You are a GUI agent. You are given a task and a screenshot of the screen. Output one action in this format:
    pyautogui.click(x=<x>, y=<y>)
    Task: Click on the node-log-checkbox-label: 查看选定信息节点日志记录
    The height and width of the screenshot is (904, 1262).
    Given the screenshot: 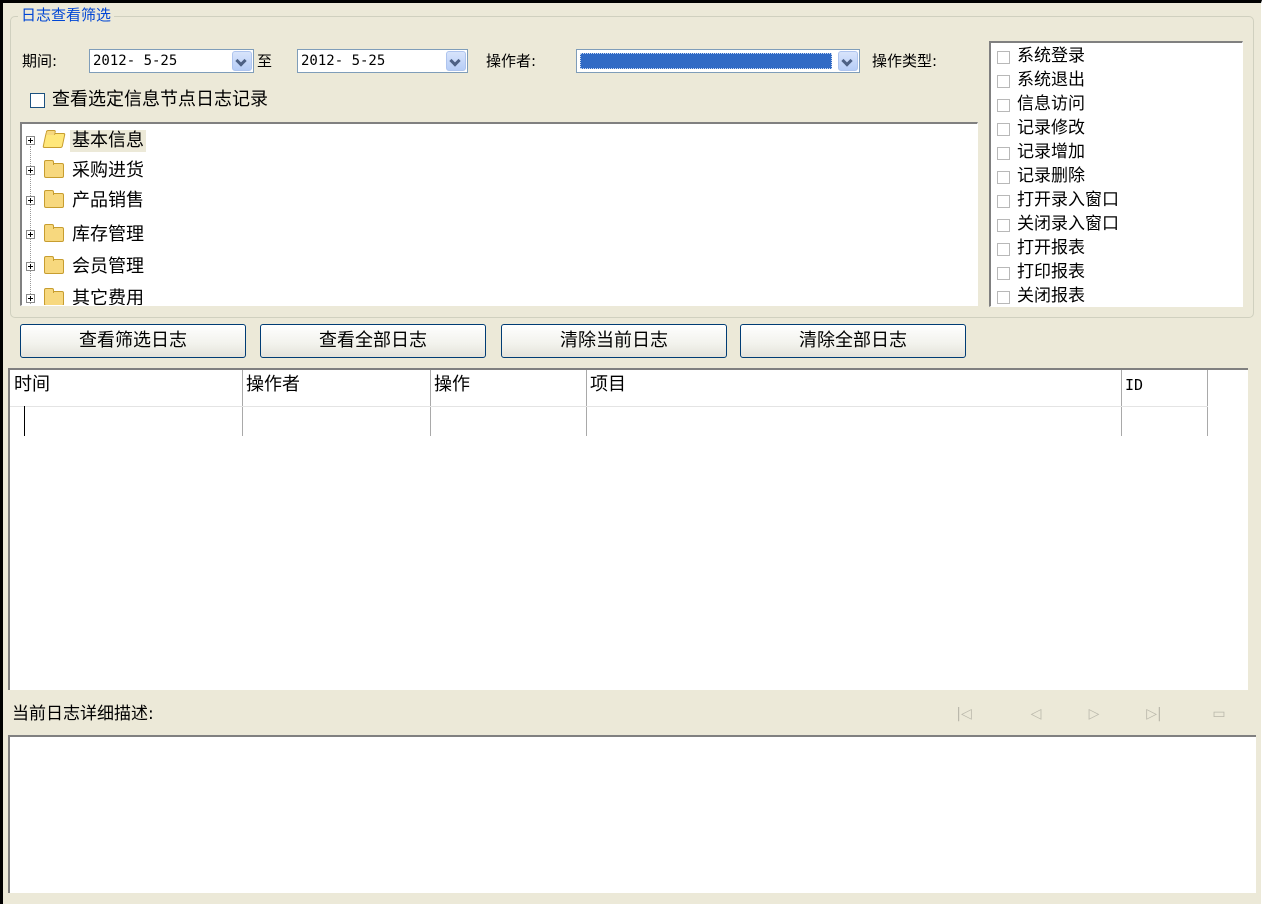 What is the action you would take?
    pyautogui.click(x=160, y=99)
    